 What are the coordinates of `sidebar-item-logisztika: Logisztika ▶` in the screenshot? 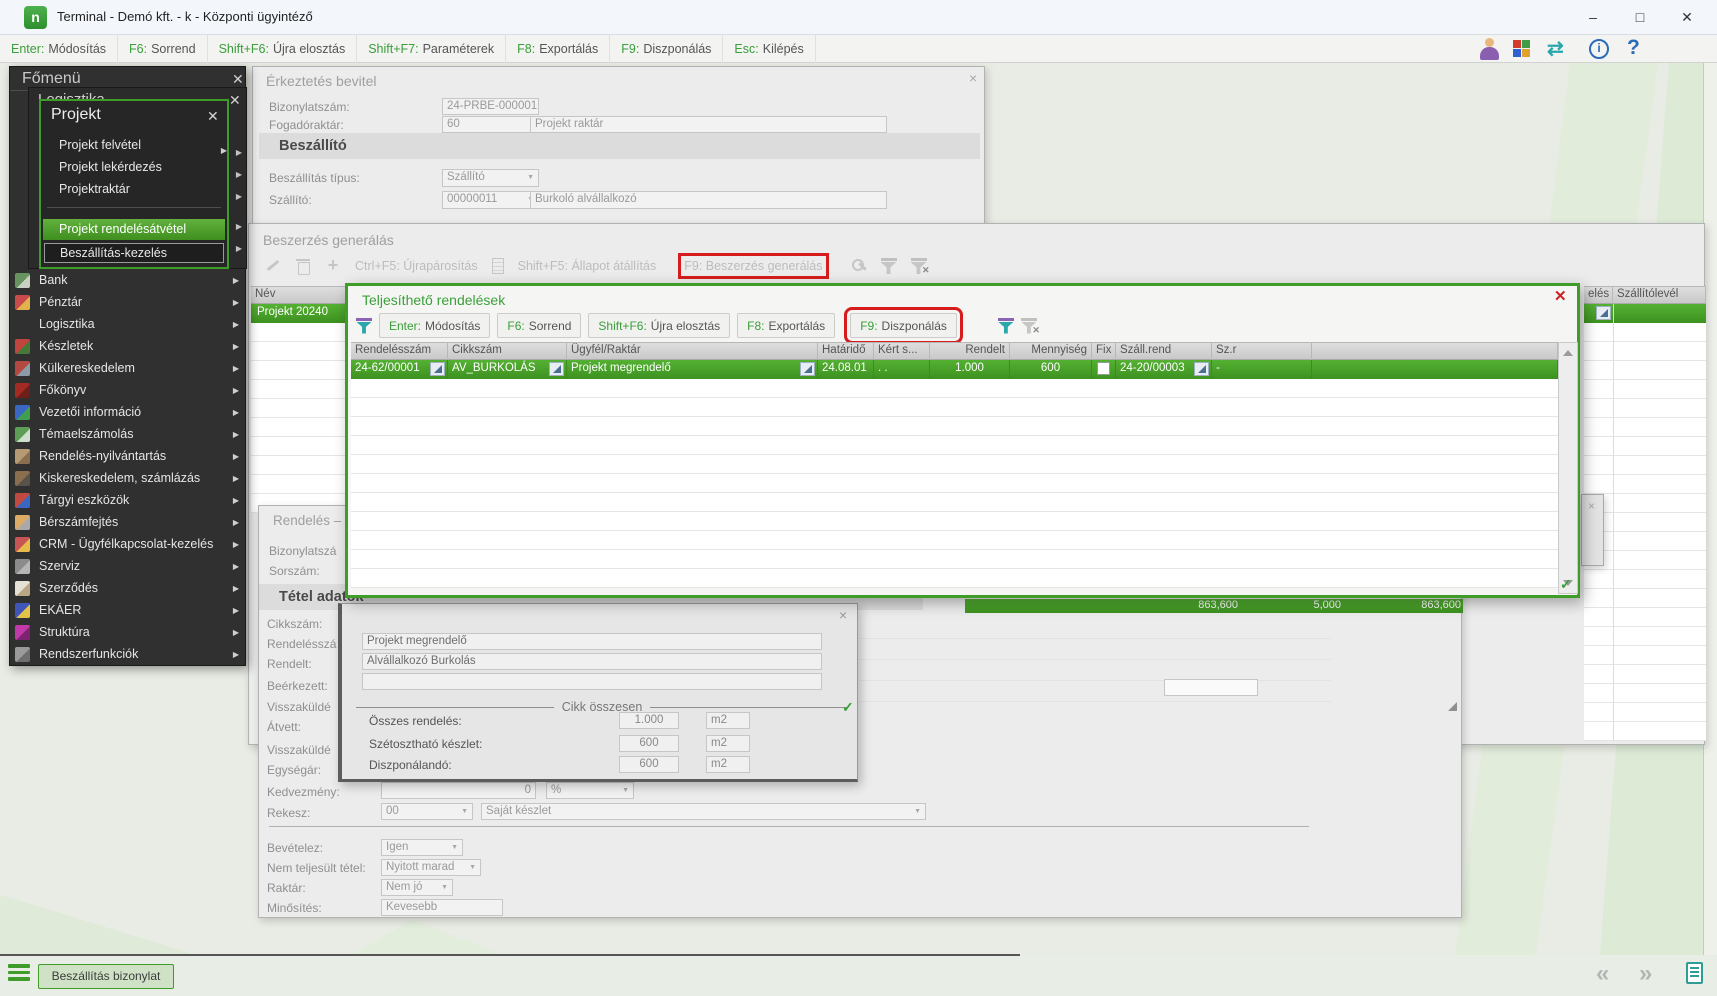 It's located at (128, 324).